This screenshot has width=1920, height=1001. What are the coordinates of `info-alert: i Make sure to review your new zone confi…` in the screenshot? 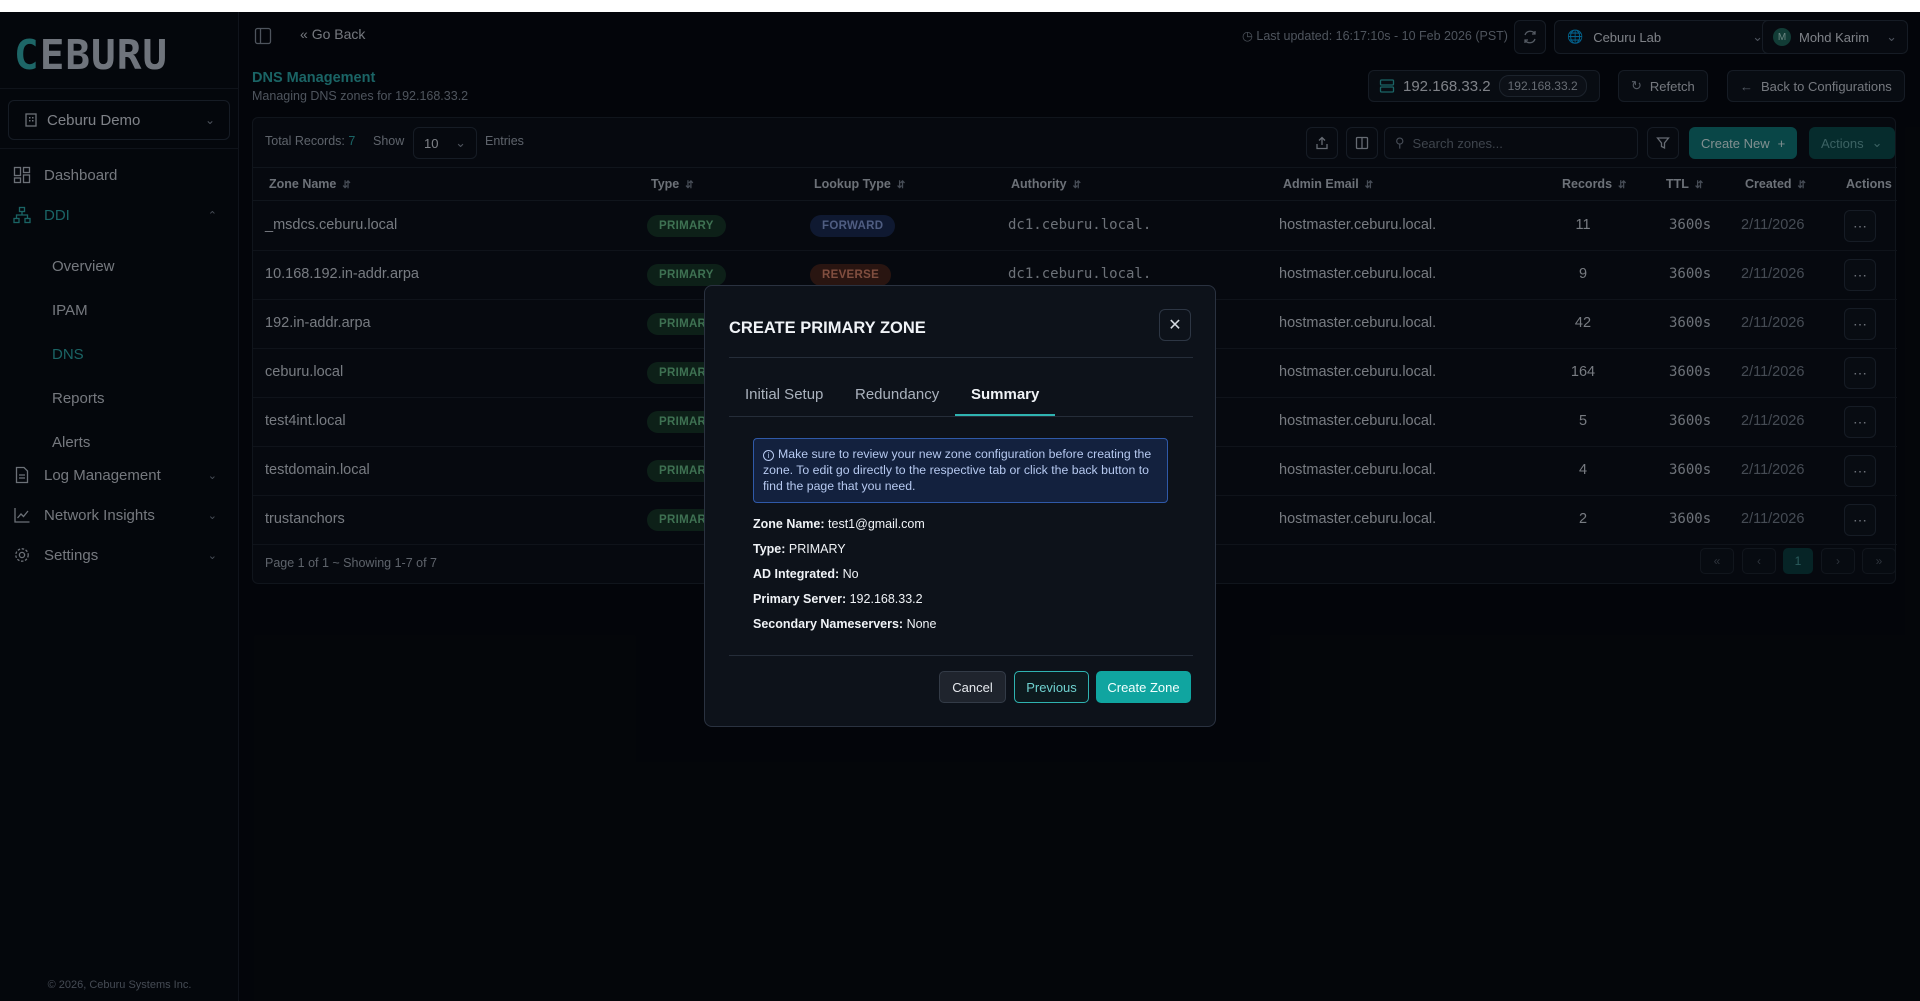 It's located at (960, 470).